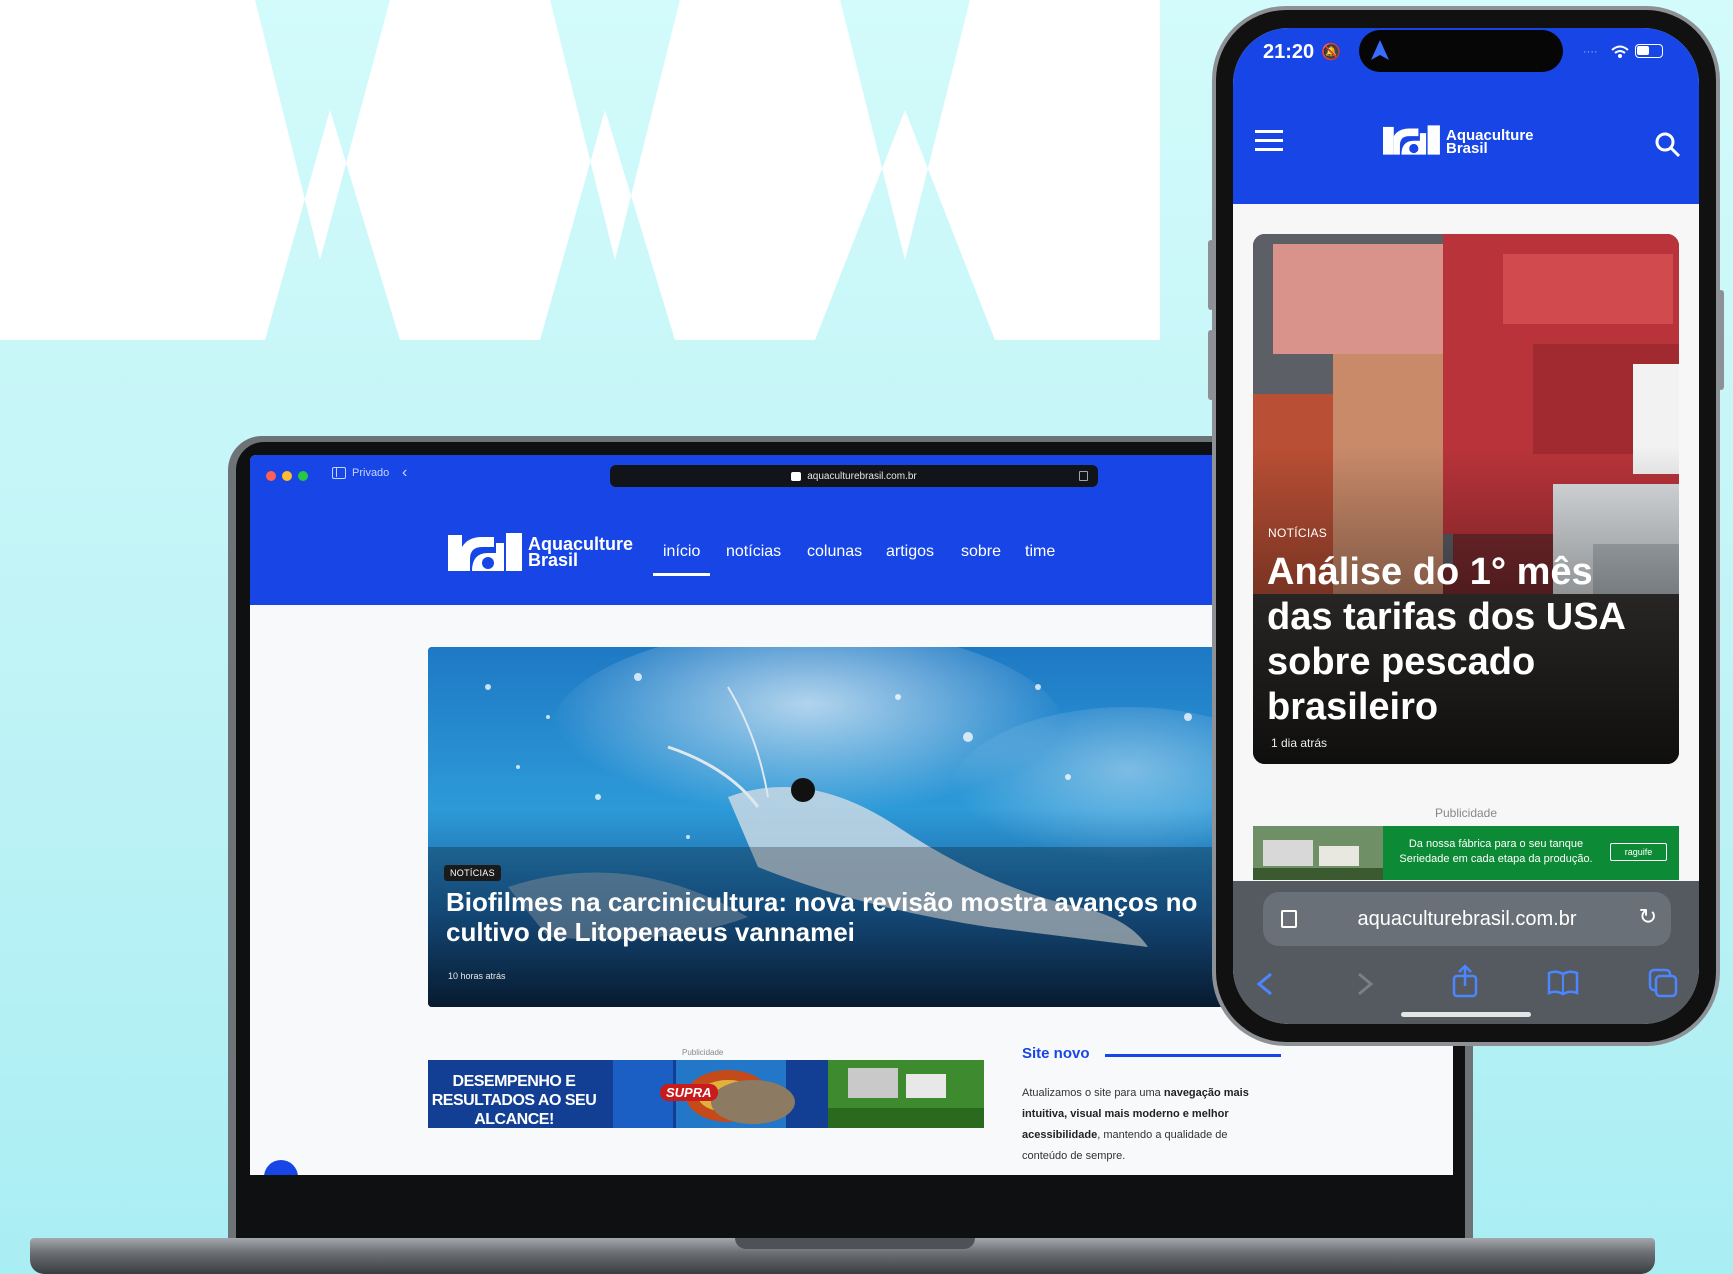 This screenshot has width=1733, height=1274. I want to click on ad-label: Publicidade, so click(703, 1052).